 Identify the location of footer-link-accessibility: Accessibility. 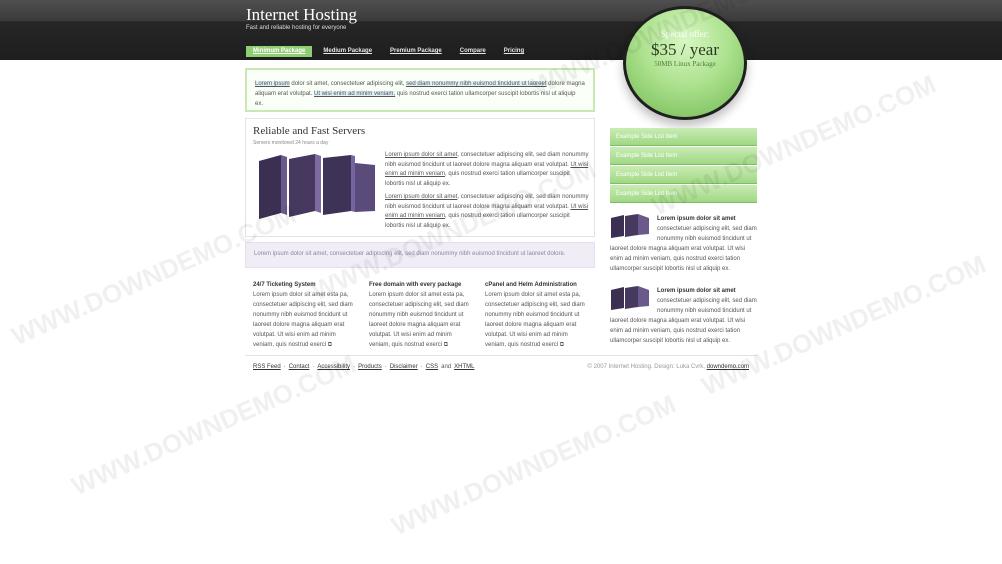
(333, 367).